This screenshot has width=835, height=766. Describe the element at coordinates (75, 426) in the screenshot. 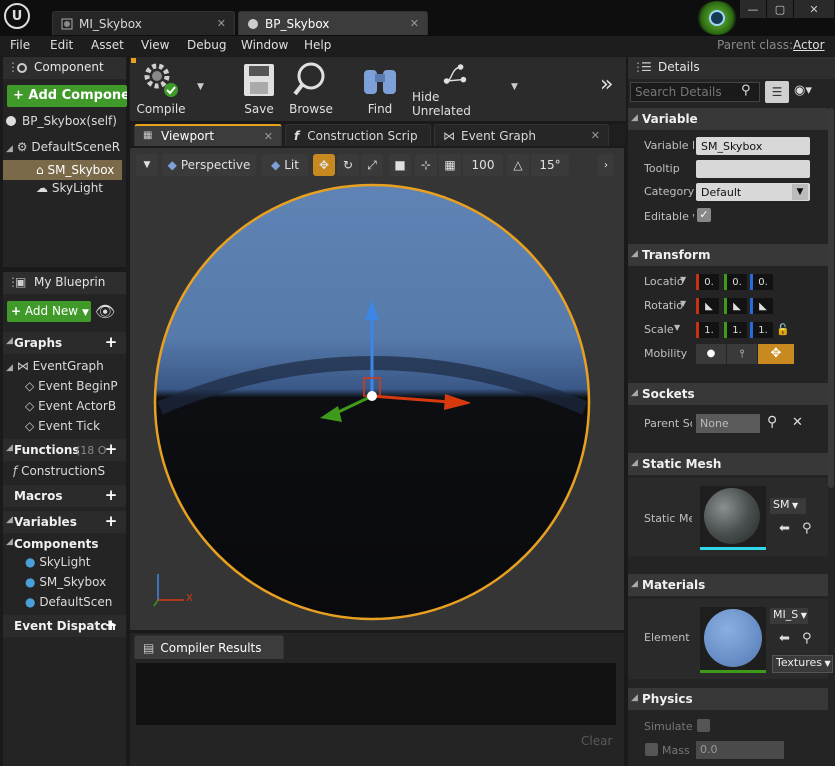

I see `tree-item-event-tick: ◇ Event Tick` at that location.